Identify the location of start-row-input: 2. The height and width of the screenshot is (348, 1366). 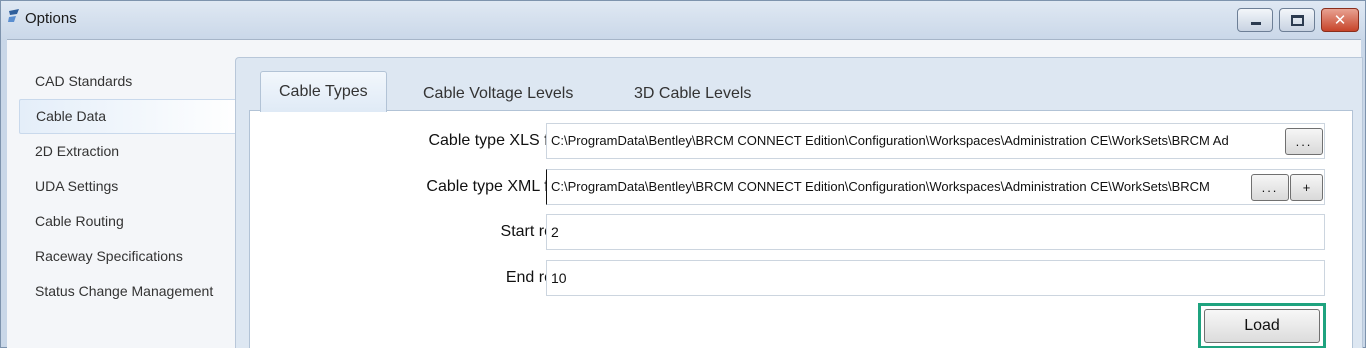
(935, 232).